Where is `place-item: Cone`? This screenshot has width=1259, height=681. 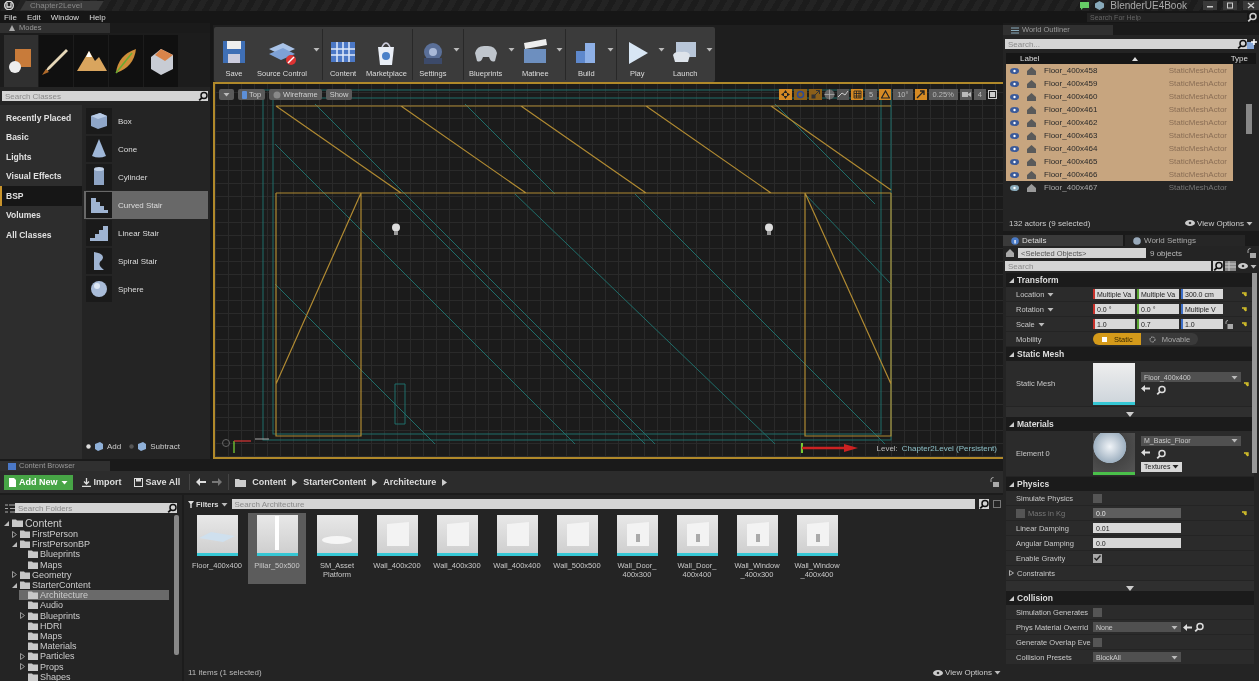 place-item: Cone is located at coordinates (146, 149).